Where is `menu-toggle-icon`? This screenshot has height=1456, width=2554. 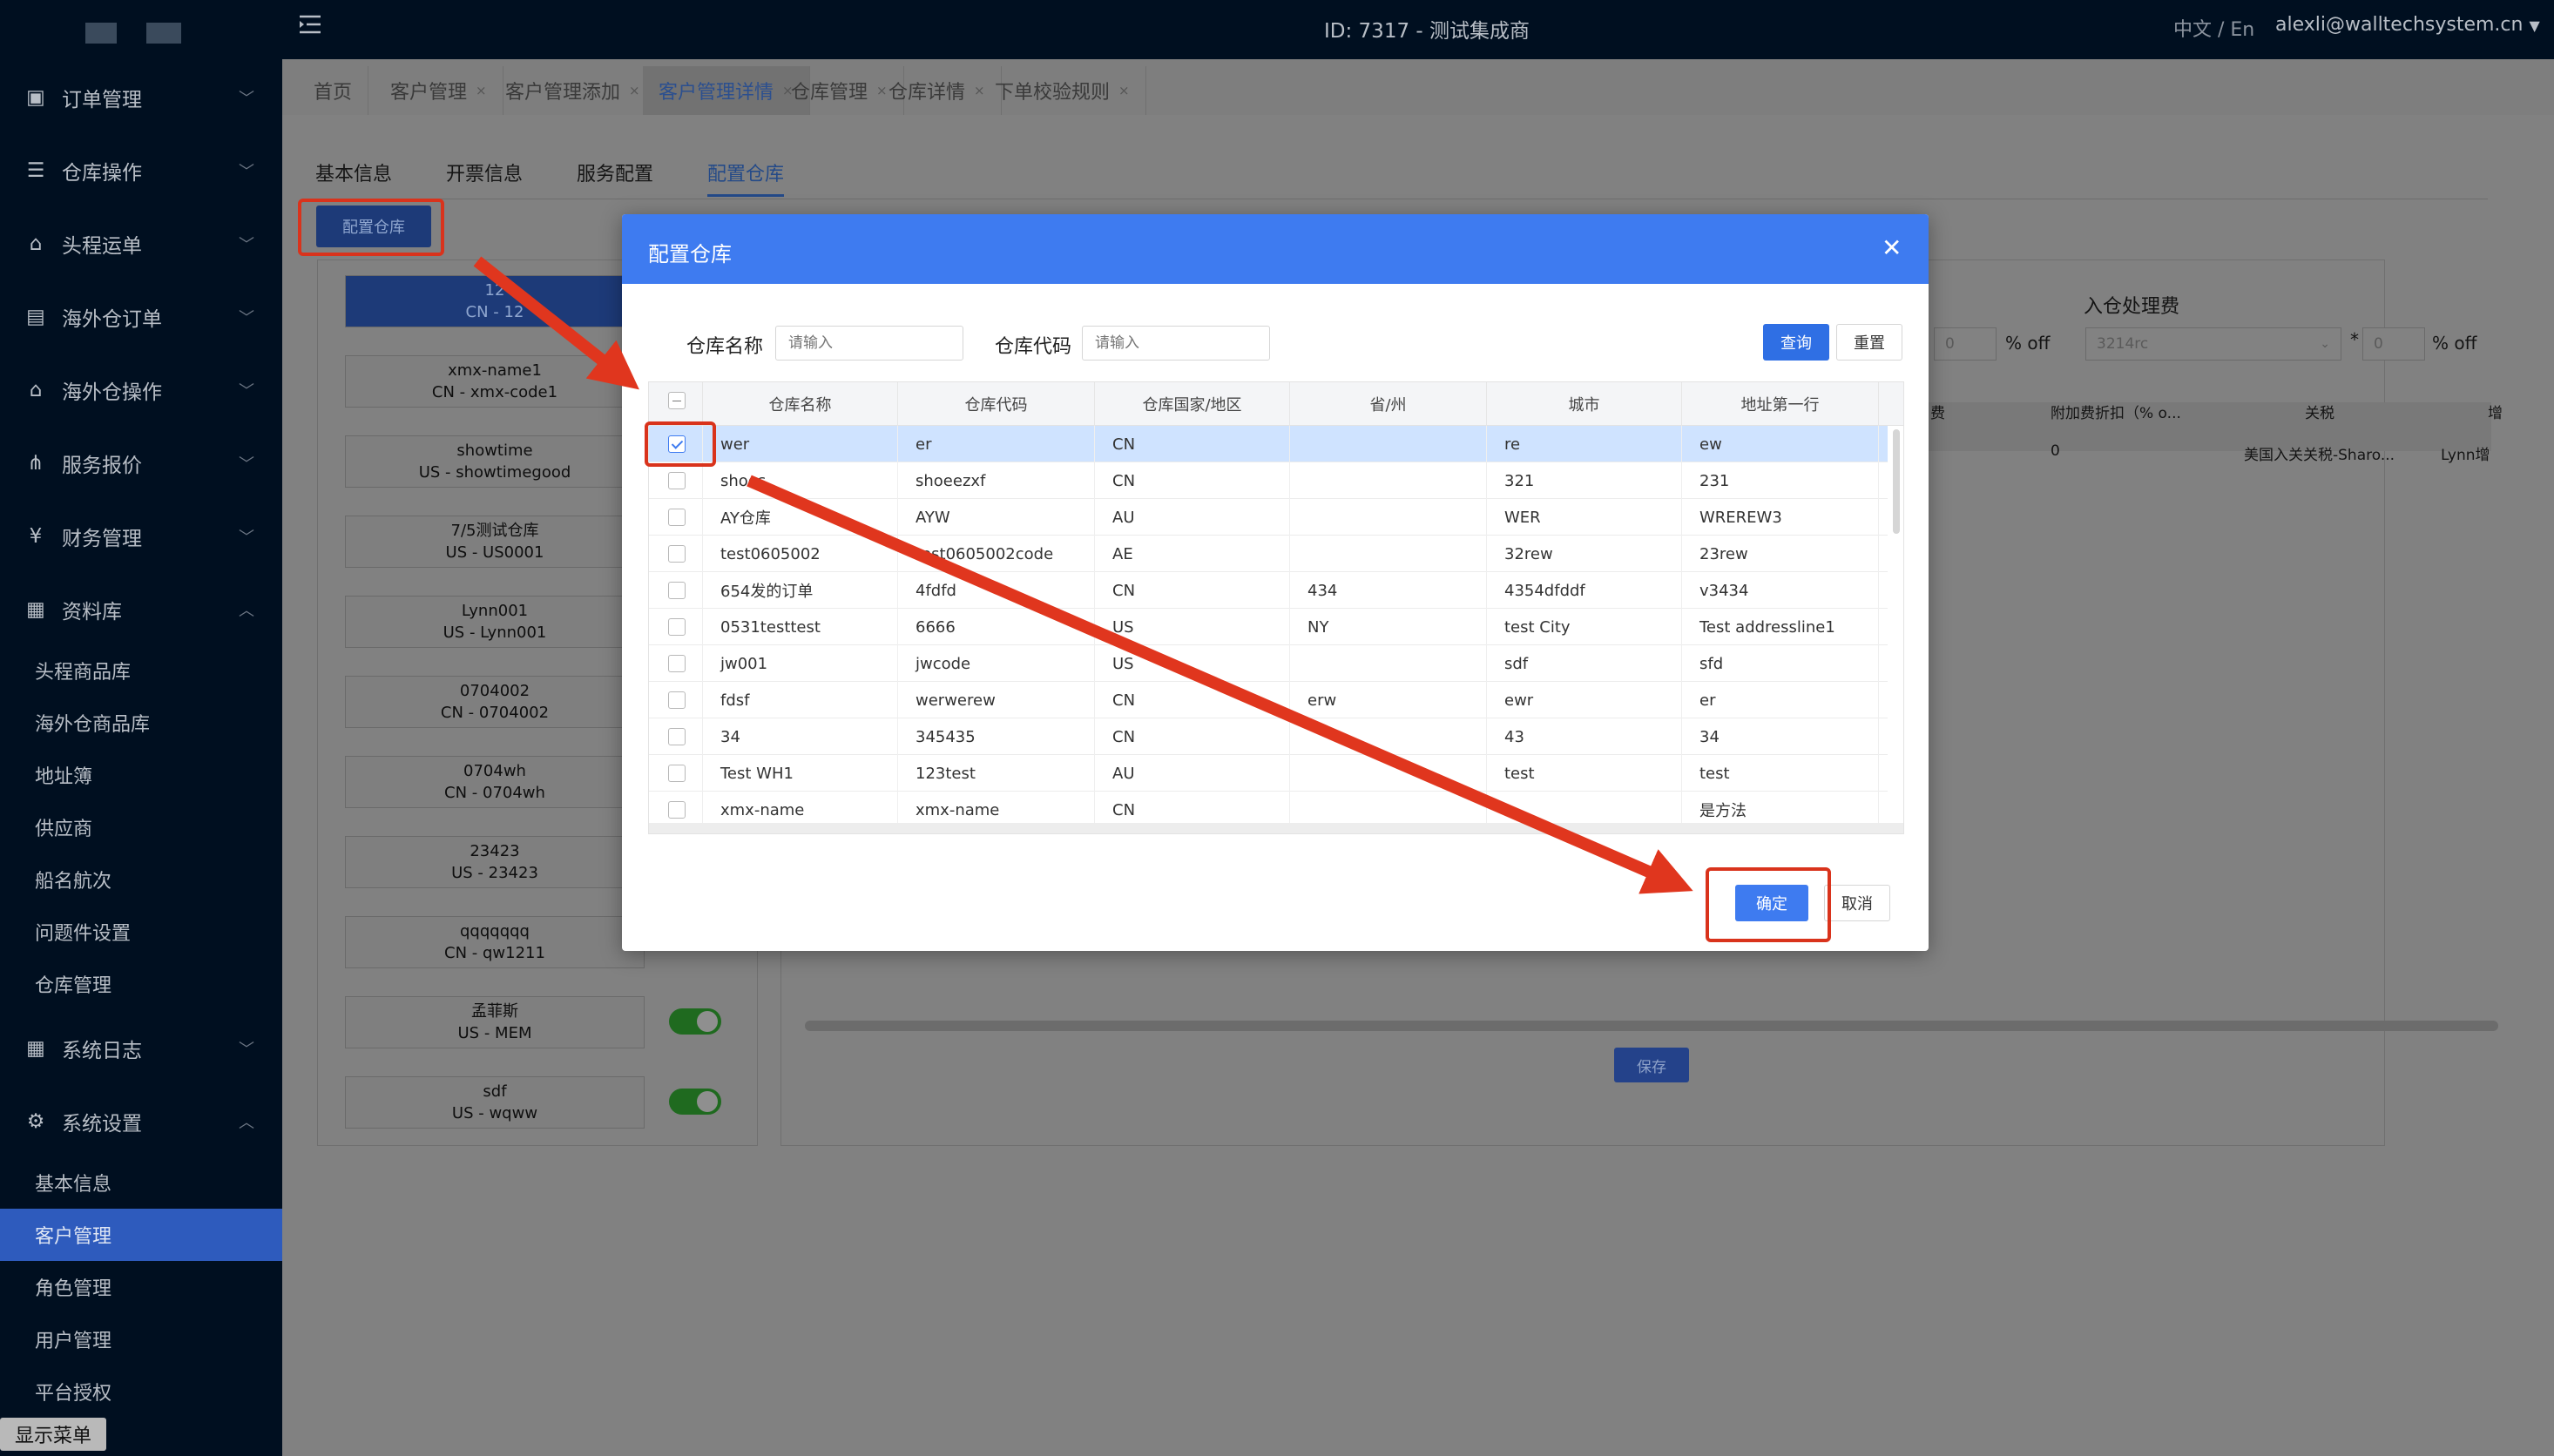 menu-toggle-icon is located at coordinates (310, 24).